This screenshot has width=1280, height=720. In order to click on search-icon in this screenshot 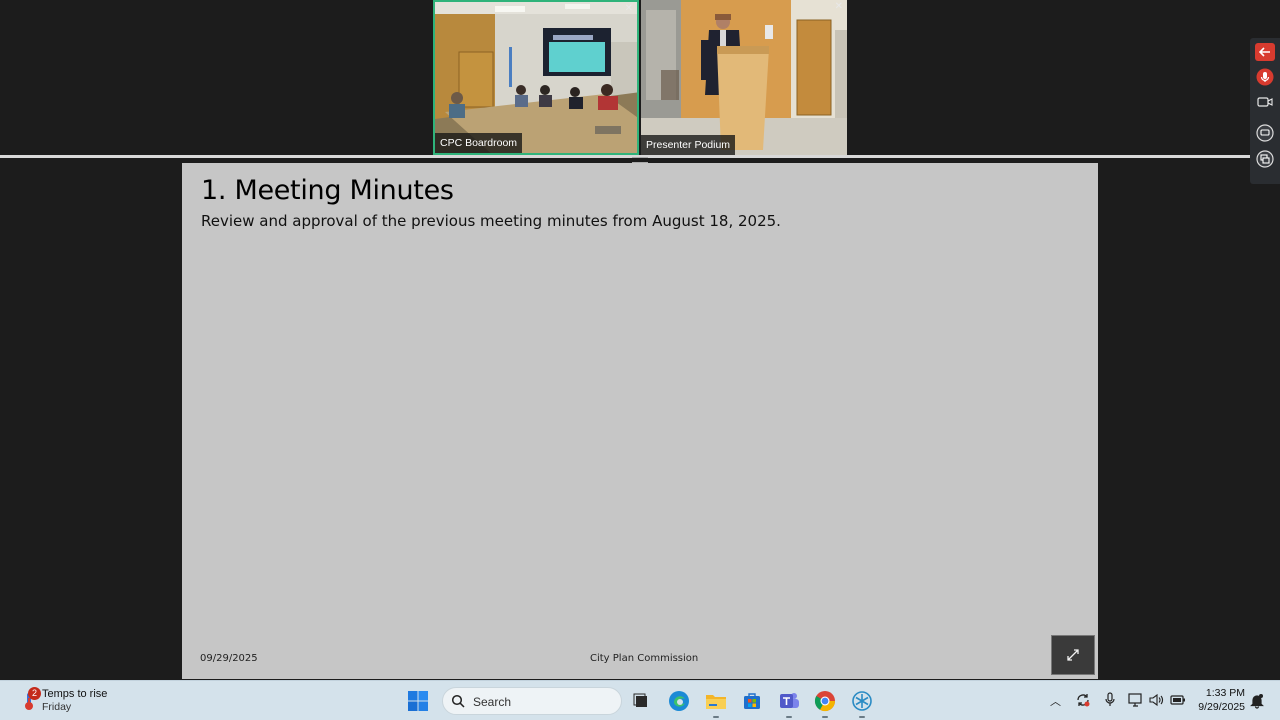, I will do `click(458, 701)`.